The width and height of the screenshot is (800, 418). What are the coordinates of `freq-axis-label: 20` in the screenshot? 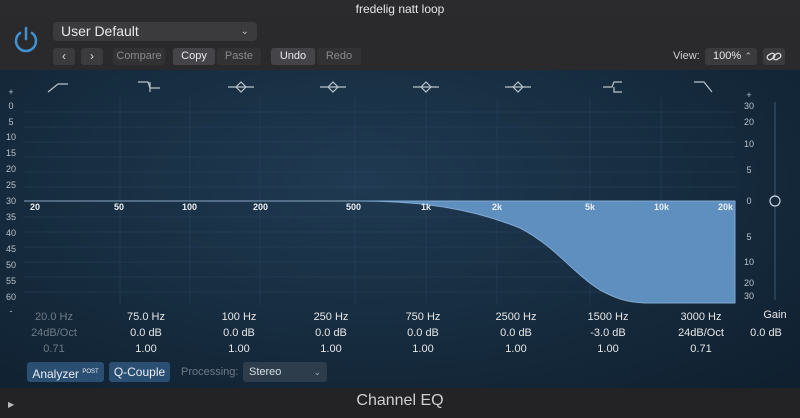 It's located at (35, 207).